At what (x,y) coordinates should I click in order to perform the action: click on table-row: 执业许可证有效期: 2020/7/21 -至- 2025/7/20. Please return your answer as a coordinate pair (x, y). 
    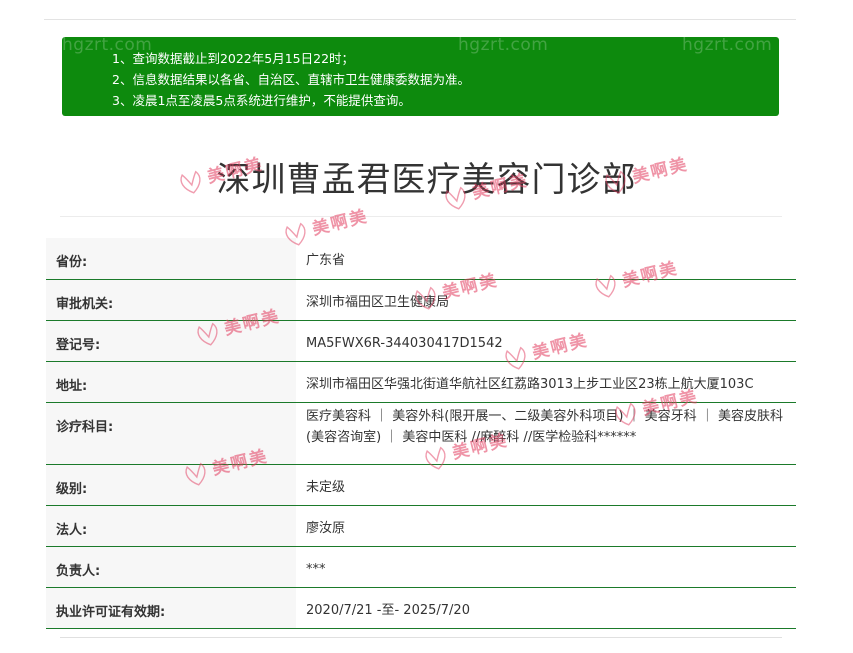
    Looking at the image, I should click on (421, 608).